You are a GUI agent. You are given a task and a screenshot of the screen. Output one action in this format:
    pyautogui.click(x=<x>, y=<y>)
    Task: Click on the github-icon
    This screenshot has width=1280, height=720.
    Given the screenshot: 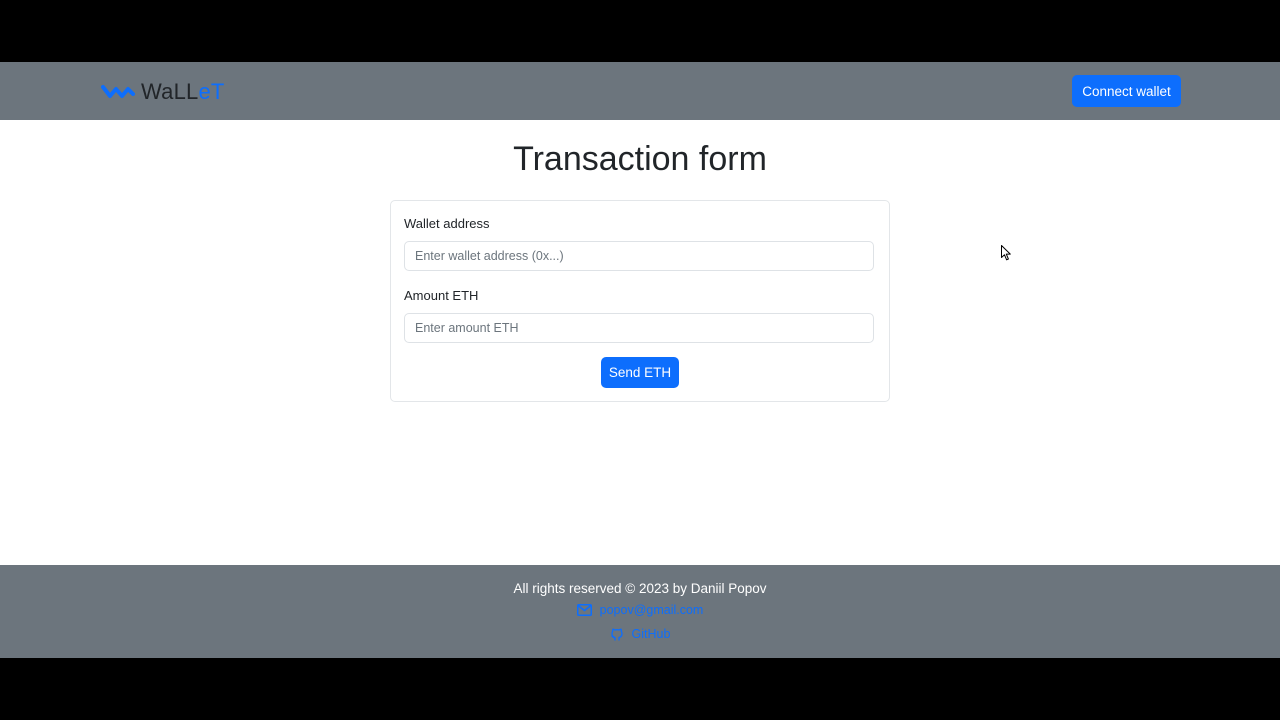 What is the action you would take?
    pyautogui.click(x=616, y=634)
    